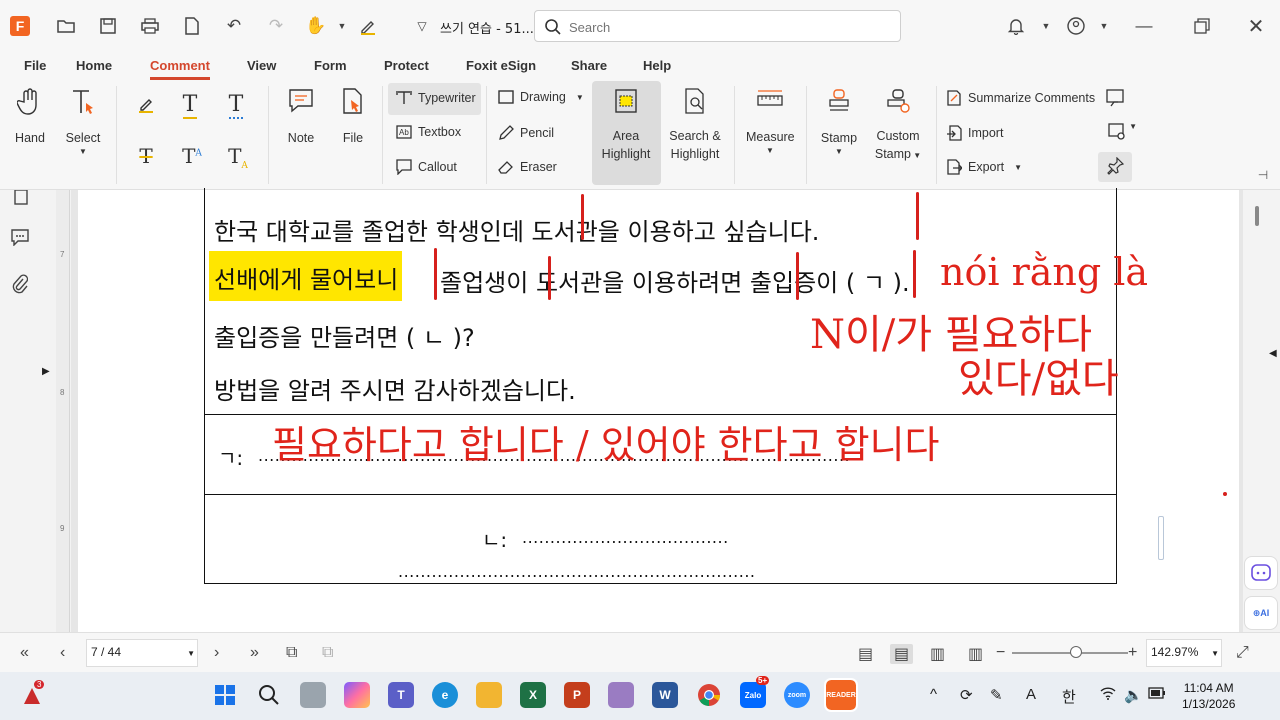  What do you see at coordinates (1132, 653) in the screenshot?
I see `zoom-in-icon: +` at bounding box center [1132, 653].